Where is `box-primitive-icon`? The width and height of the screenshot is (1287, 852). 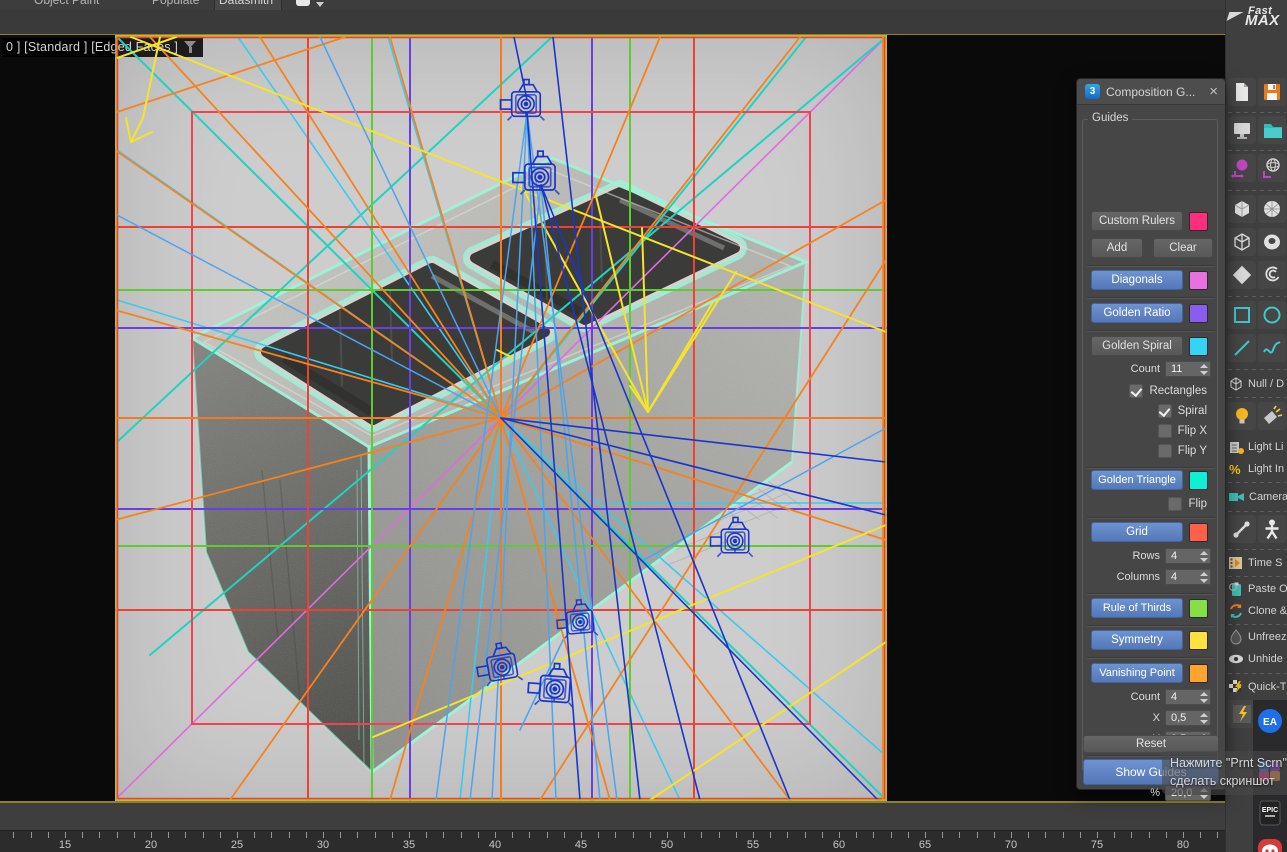
box-primitive-icon is located at coordinates (1242, 209).